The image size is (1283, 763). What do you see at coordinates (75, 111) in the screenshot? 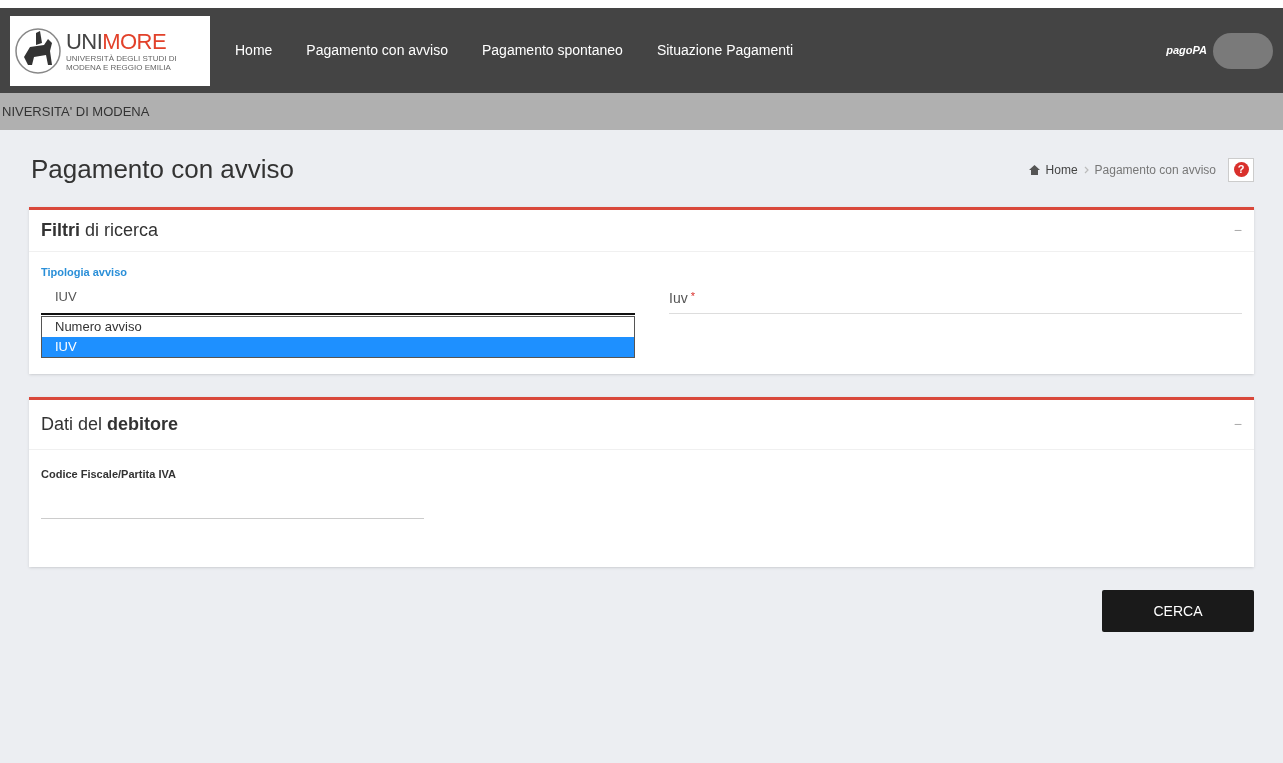
I see `banner-text: NIVERSITA' DI MODENA` at bounding box center [75, 111].